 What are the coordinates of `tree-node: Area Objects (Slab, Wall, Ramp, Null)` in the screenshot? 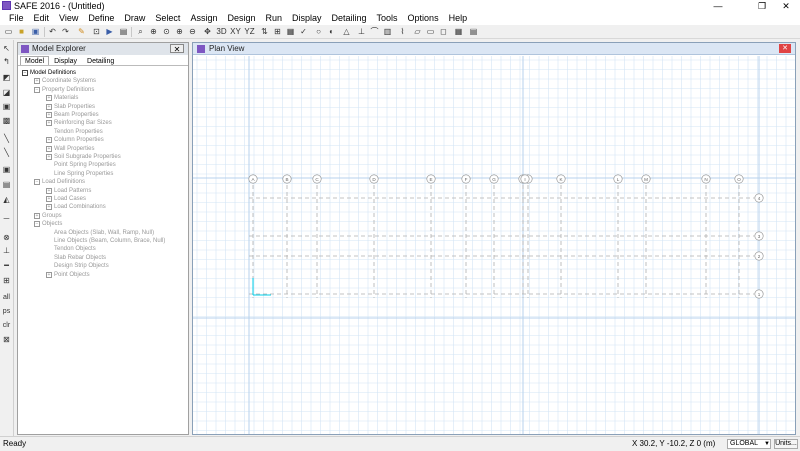 It's located at (100, 233).